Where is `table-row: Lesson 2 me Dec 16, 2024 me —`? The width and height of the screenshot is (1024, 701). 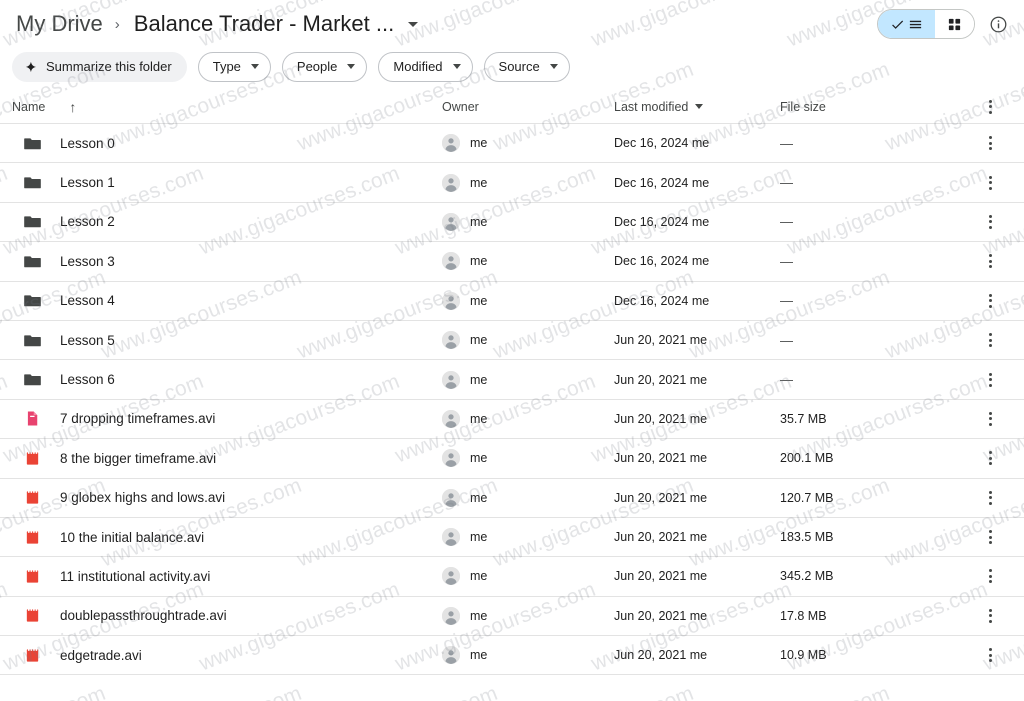 table-row: Lesson 2 me Dec 16, 2024 me — is located at coordinates (512, 223).